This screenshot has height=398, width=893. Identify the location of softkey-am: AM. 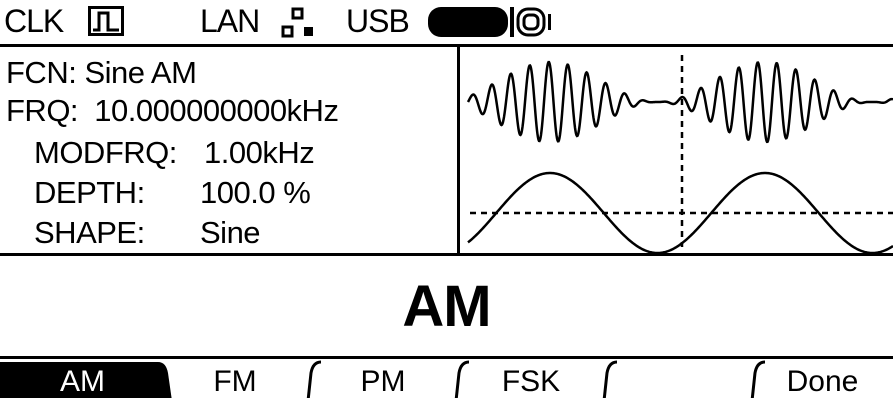
(82, 380).